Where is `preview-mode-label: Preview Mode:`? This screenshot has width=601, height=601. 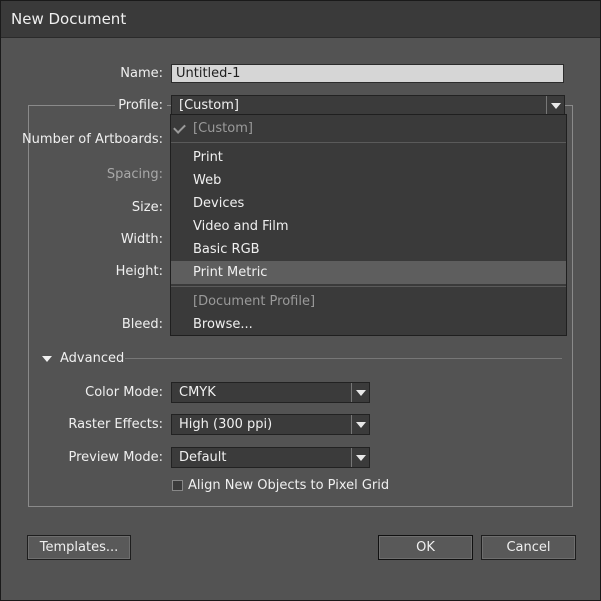 preview-mode-label: Preview Mode: is located at coordinates (115, 457).